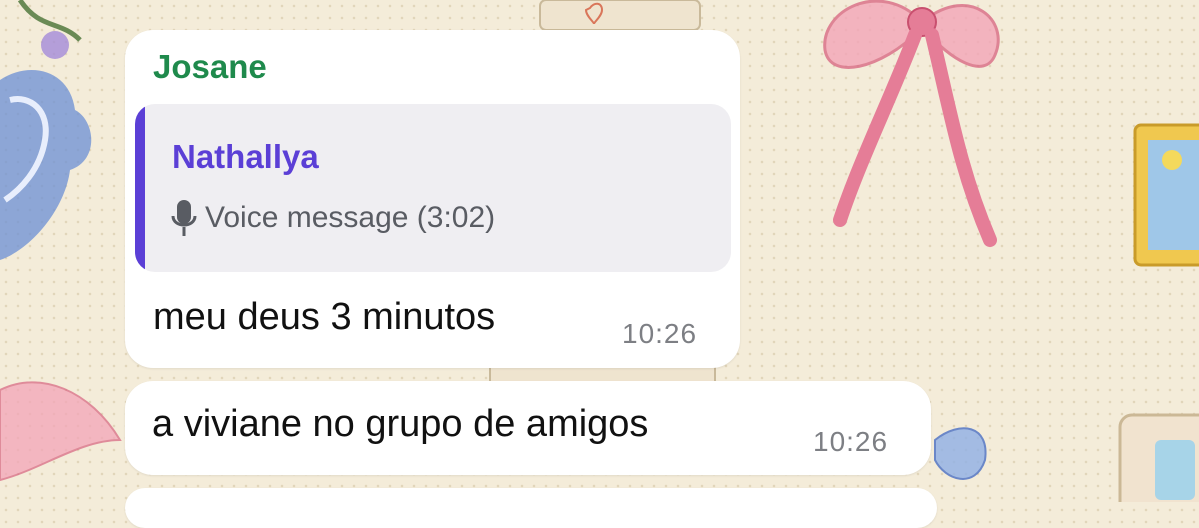 The width and height of the screenshot is (1199, 528). What do you see at coordinates (620, 15) in the screenshot?
I see `jar-illustration` at bounding box center [620, 15].